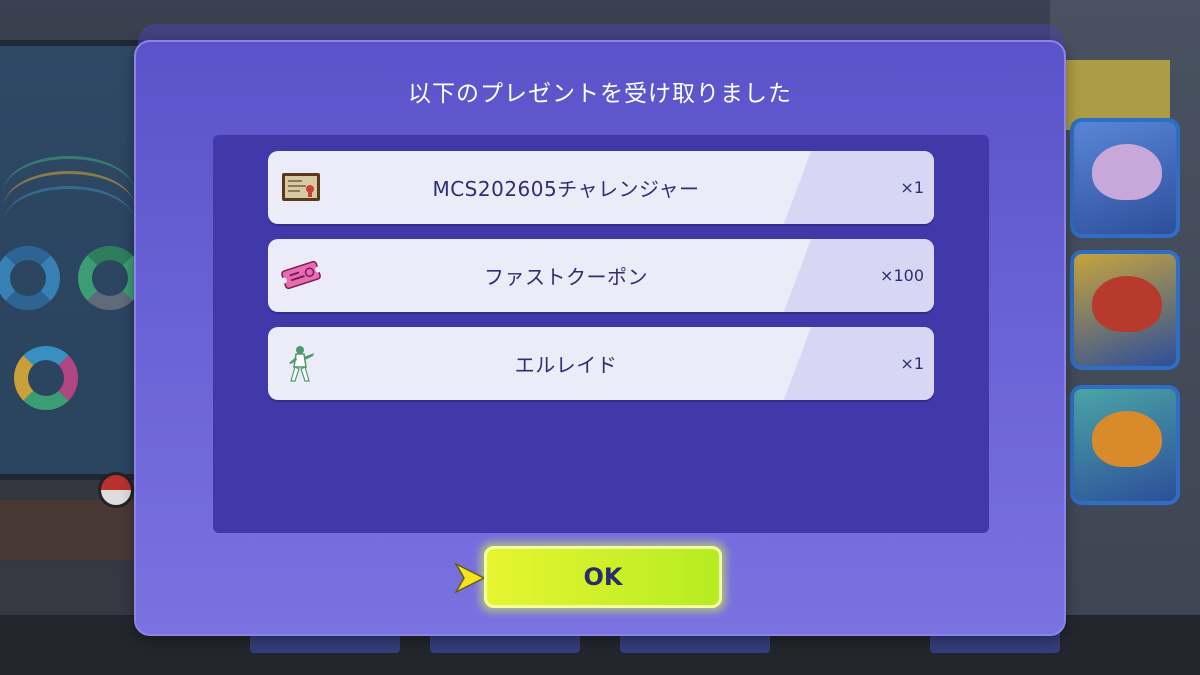 This screenshot has width=1200, height=675. Describe the element at coordinates (600, 94) in the screenshot. I see `dialog-title: 以下のプレゼントを受け取りました` at that location.